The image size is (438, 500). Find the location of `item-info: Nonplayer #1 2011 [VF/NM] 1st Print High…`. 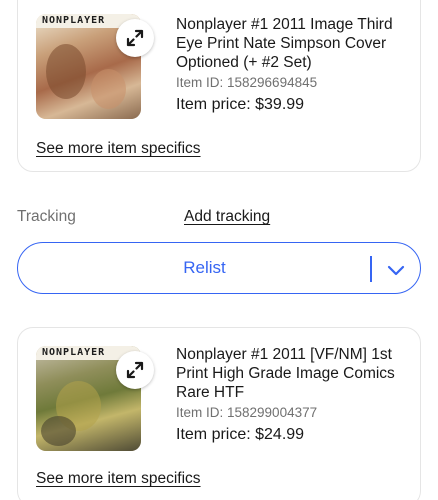

item-info: Nonplayer #1 2011 [VF/NM] 1st Print High… is located at coordinates (292, 395).